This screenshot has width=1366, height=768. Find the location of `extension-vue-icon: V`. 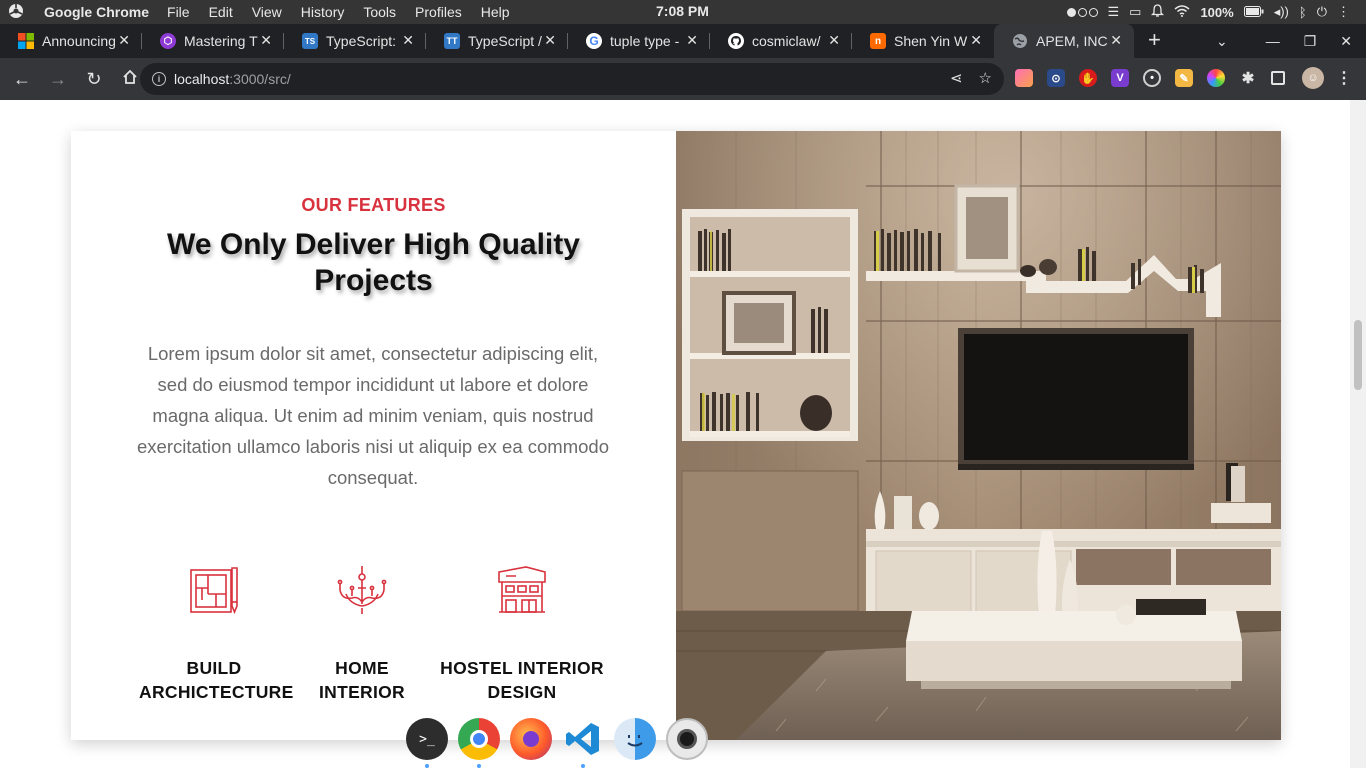

extension-vue-icon: V is located at coordinates (1120, 78).